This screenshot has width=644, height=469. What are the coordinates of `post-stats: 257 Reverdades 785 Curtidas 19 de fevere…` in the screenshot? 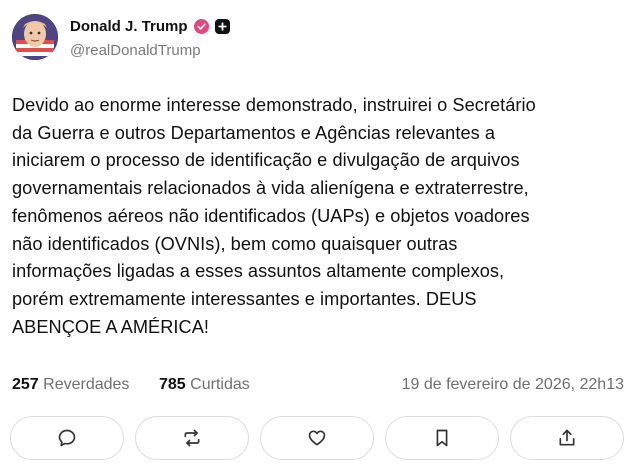 It's located at (318, 387).